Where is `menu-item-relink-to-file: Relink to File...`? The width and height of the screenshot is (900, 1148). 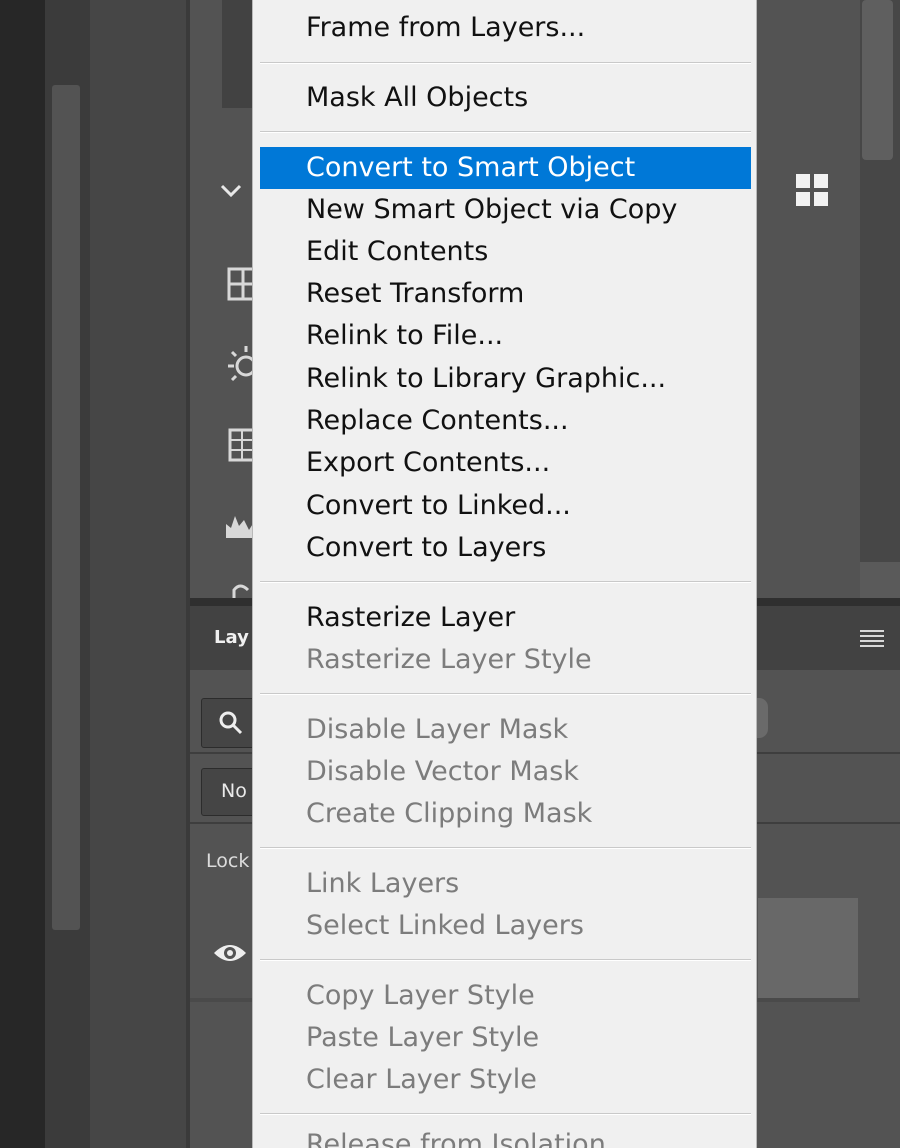
menu-item-relink-to-file: Relink to File... is located at coordinates (505, 336).